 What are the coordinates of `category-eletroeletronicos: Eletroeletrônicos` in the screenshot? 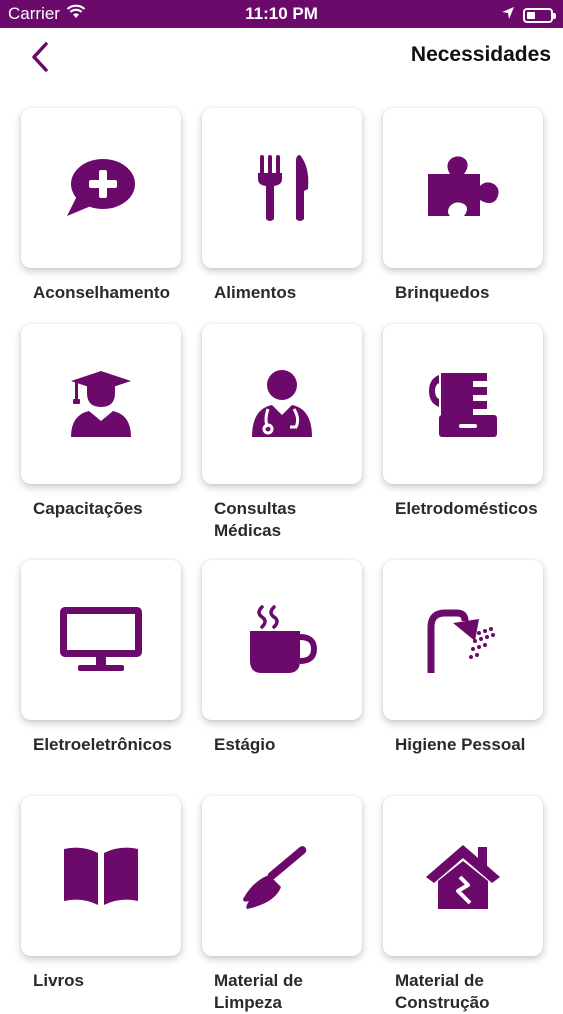 It's located at (101, 658).